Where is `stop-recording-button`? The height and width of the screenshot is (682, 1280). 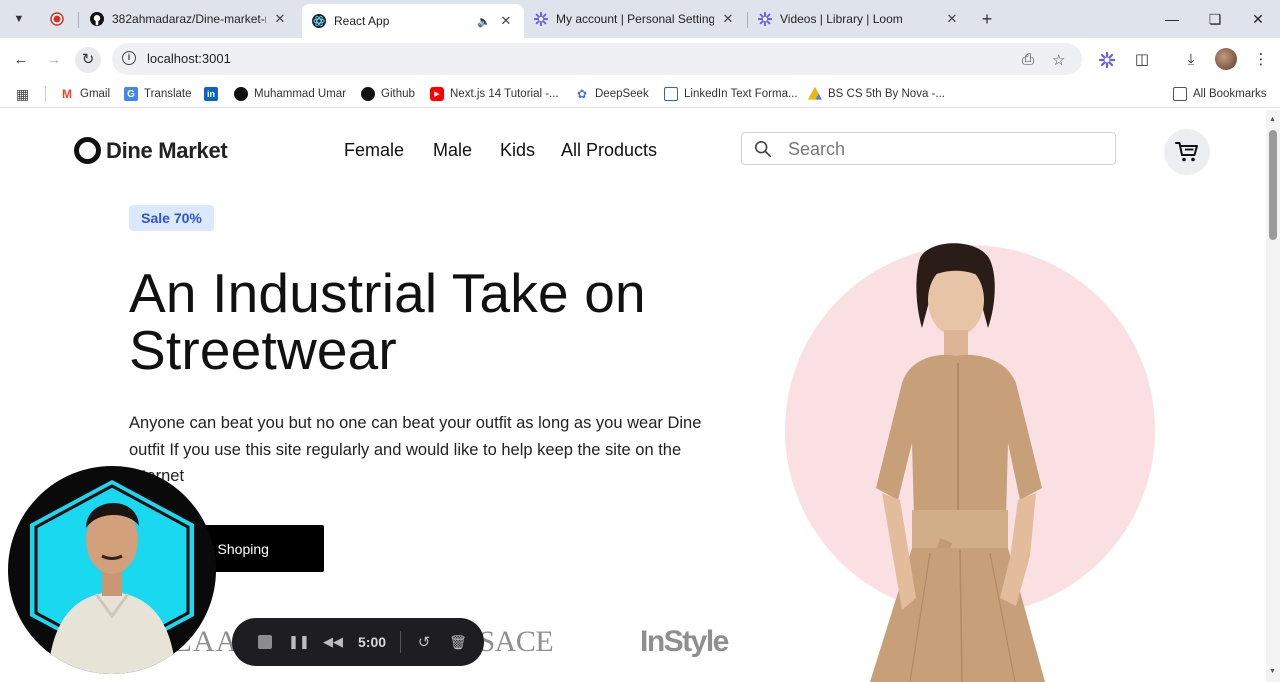 stop-recording-button is located at coordinates (265, 642).